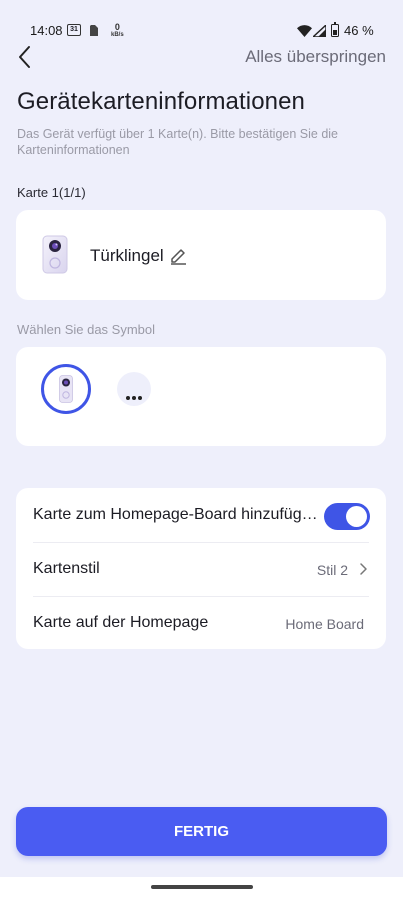 The width and height of the screenshot is (403, 900). Describe the element at coordinates (201, 396) in the screenshot. I see `symbol-card` at that location.